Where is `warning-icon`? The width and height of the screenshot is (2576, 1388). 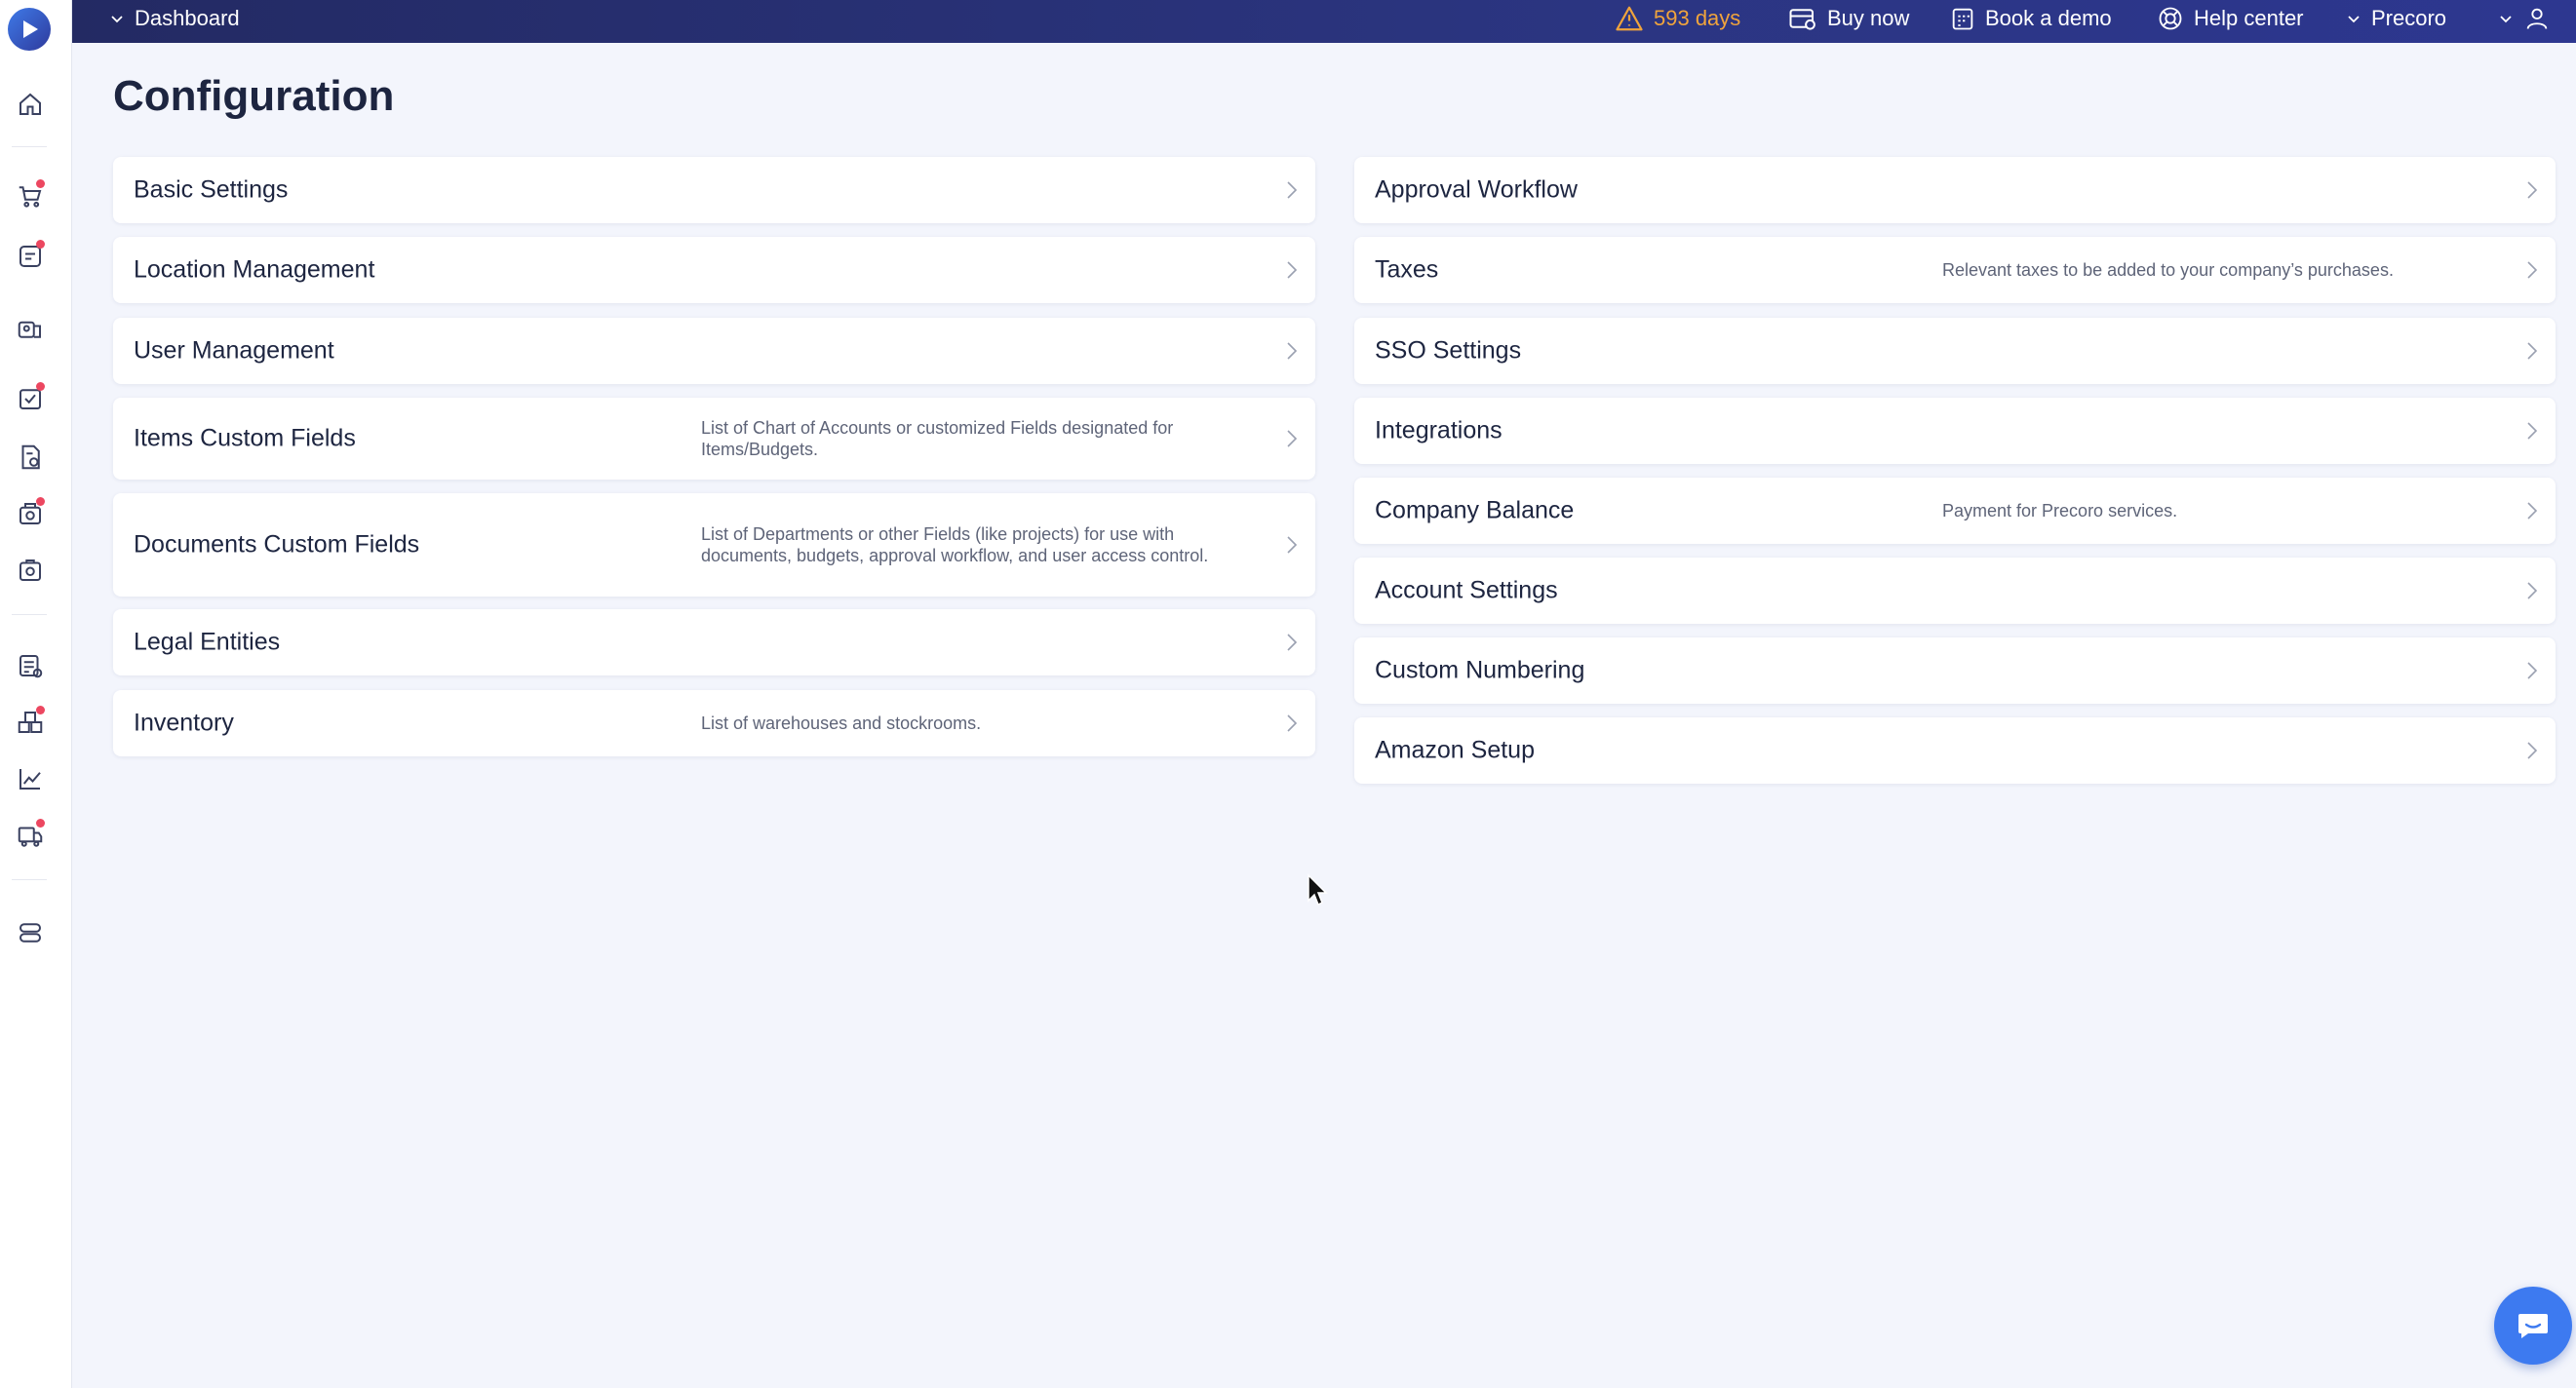 warning-icon is located at coordinates (1629, 18).